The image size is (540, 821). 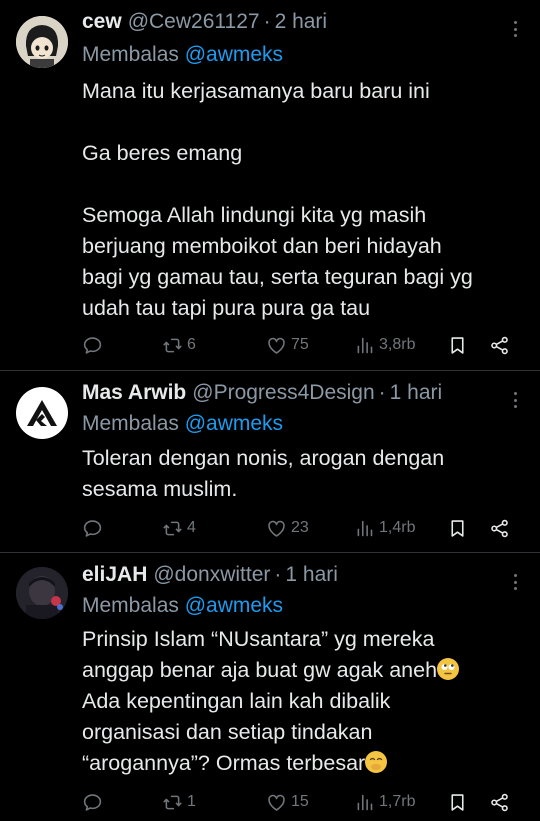 I want to click on face-with-rolling-eyes-emoji, so click(x=448, y=669).